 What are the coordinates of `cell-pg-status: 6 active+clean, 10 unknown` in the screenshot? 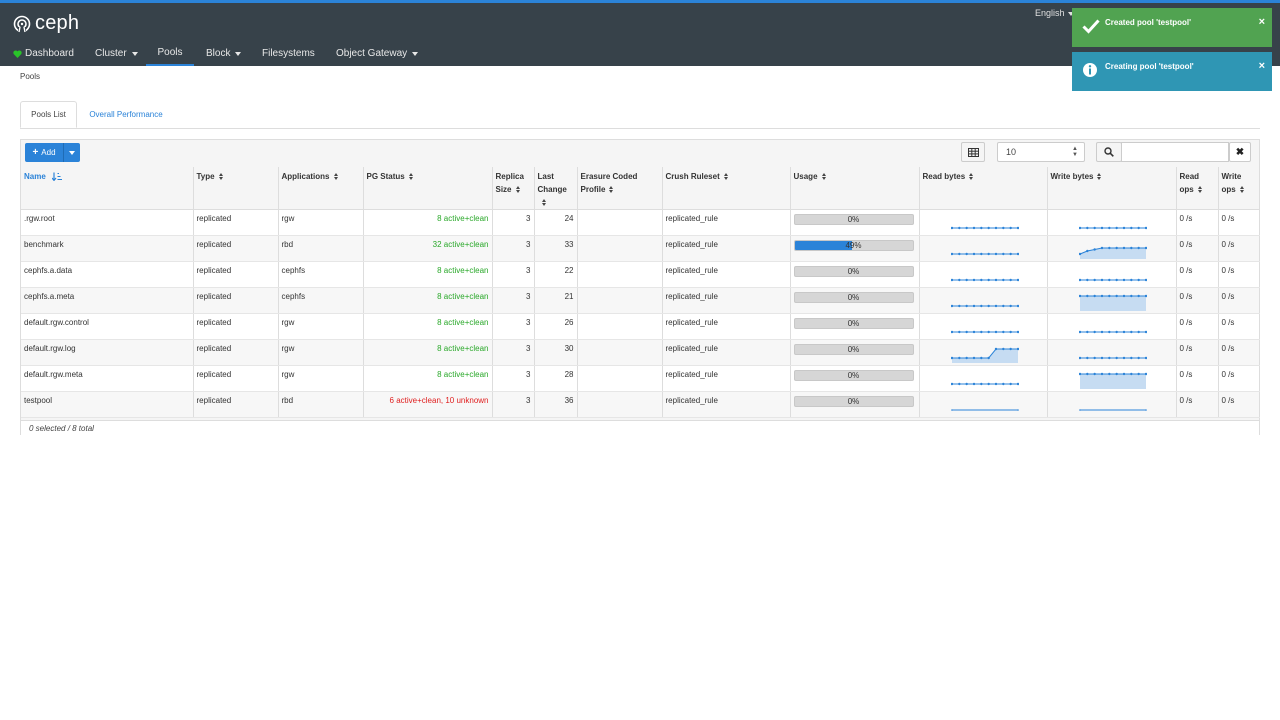 It's located at (428, 404).